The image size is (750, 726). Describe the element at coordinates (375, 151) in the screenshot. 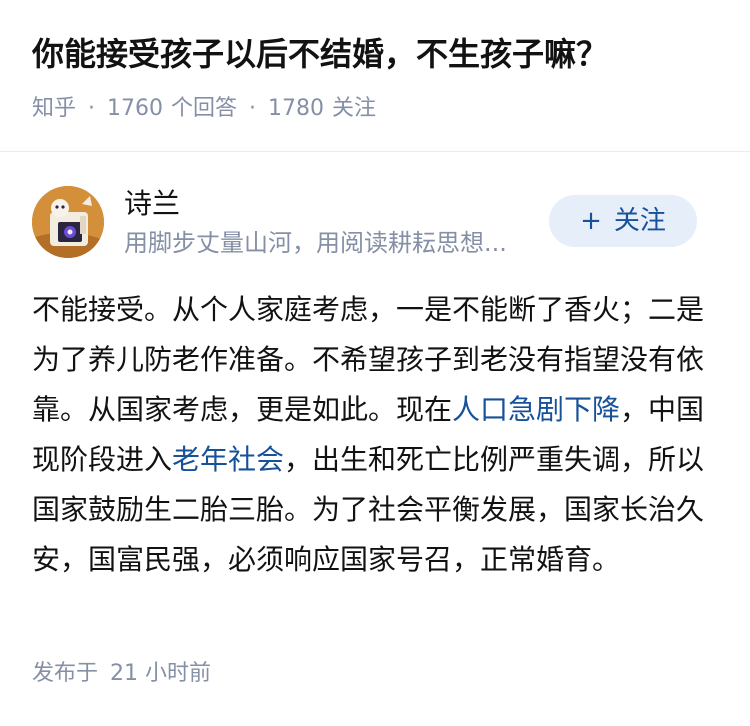

I see `section-divider` at that location.